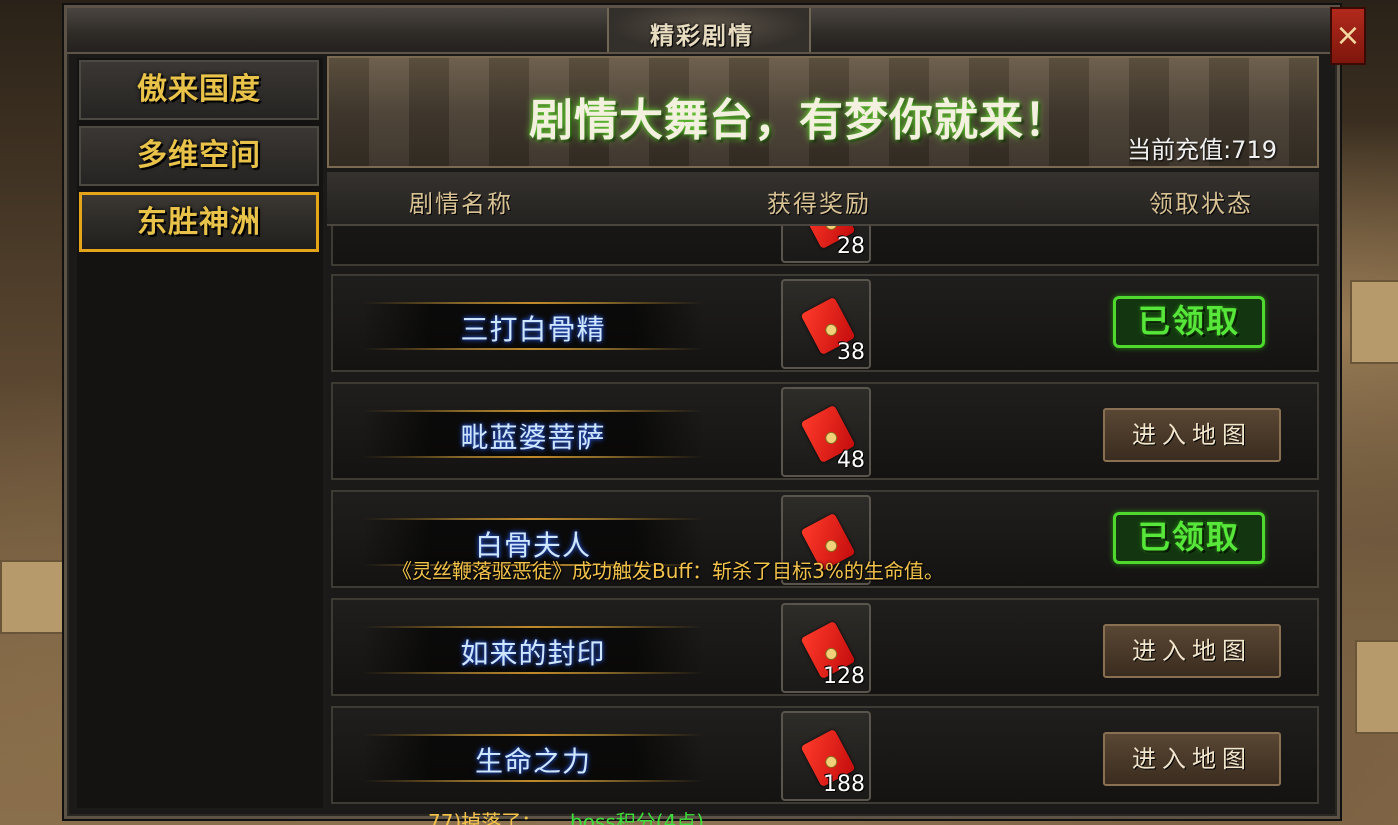  I want to click on close-button: ×, so click(1348, 36).